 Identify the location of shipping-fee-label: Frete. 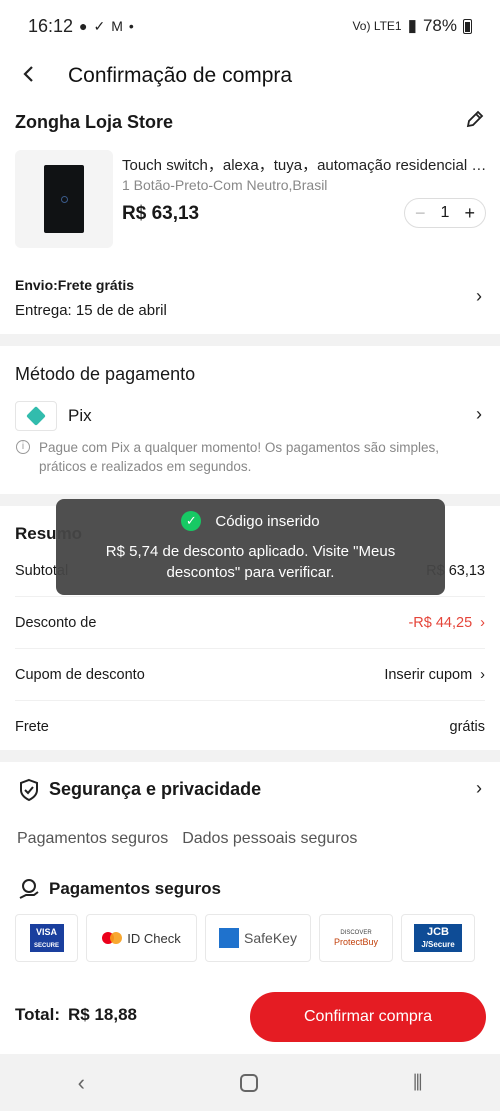
(32, 727).